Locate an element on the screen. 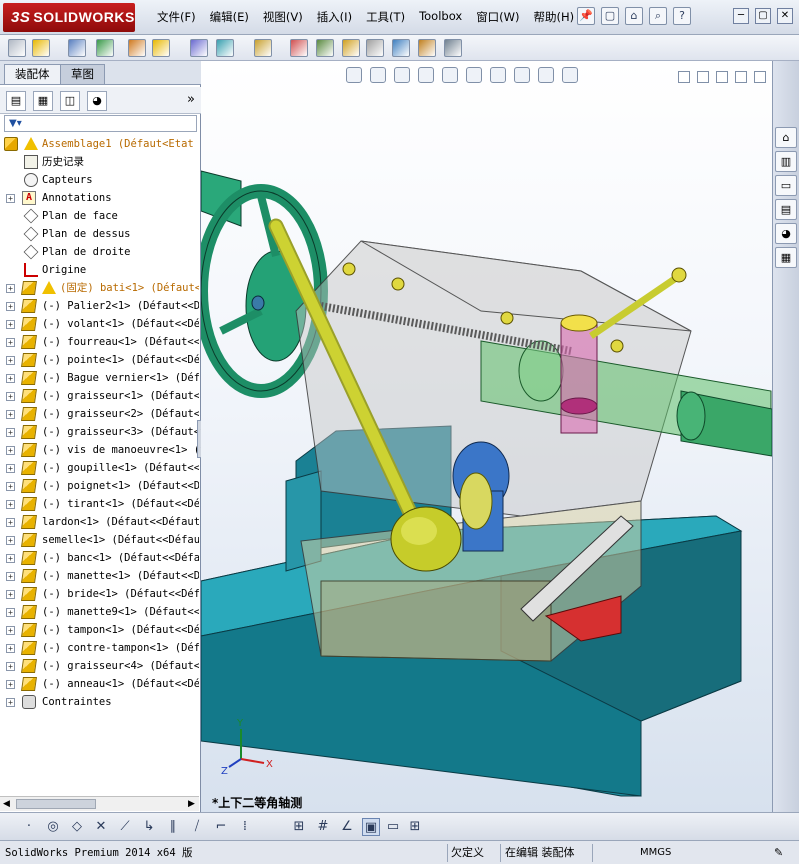  display-manager-icon: ◕ is located at coordinates (97, 101).